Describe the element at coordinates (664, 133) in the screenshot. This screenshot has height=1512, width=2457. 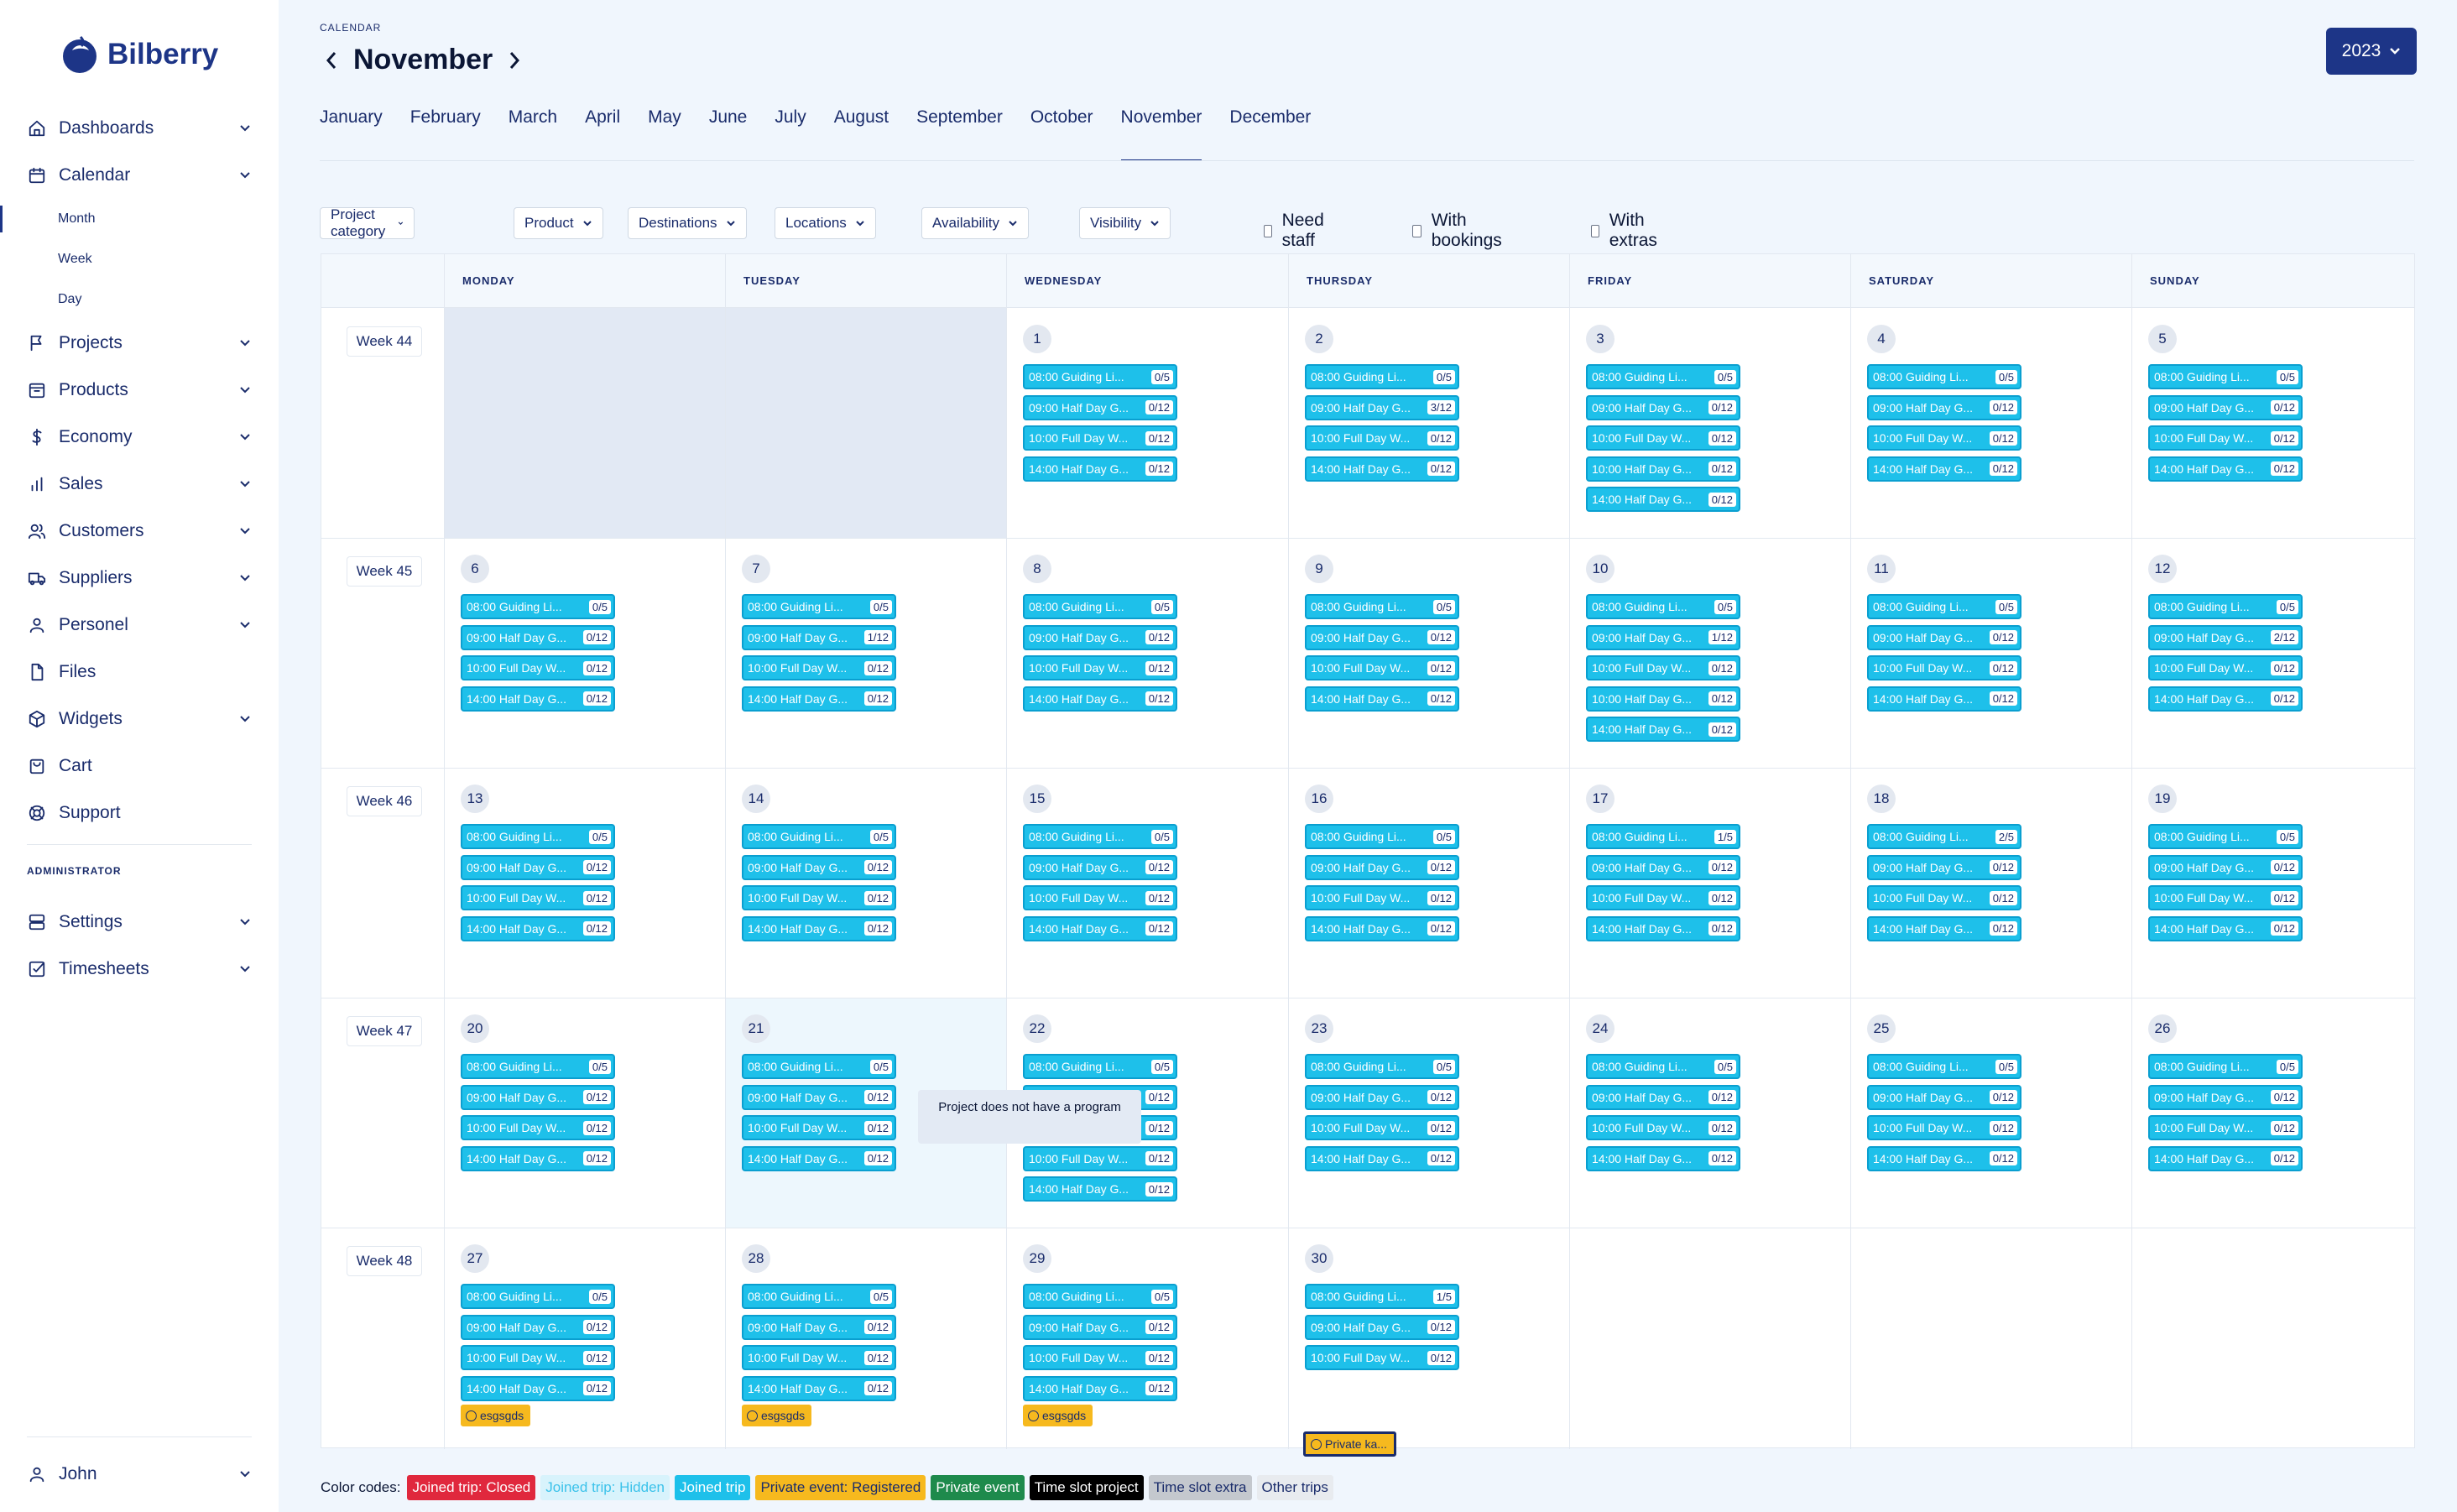
I see `tab-may: May` at that location.